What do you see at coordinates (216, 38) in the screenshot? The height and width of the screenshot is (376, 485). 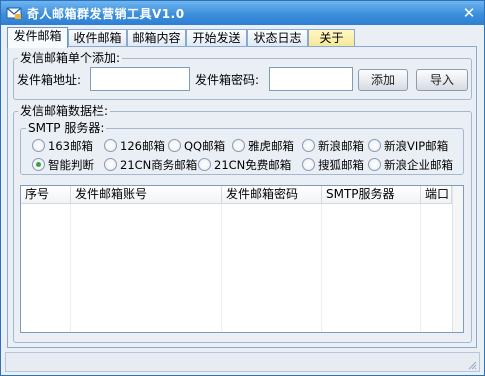 I see `tab-start-sending: 开始发送` at bounding box center [216, 38].